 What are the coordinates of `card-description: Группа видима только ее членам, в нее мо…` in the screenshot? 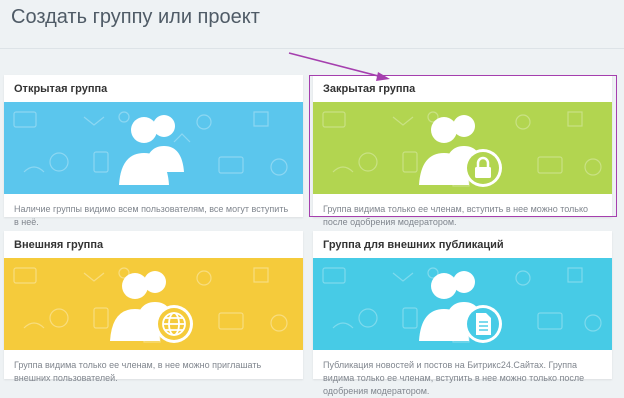 It's located at (138, 371).